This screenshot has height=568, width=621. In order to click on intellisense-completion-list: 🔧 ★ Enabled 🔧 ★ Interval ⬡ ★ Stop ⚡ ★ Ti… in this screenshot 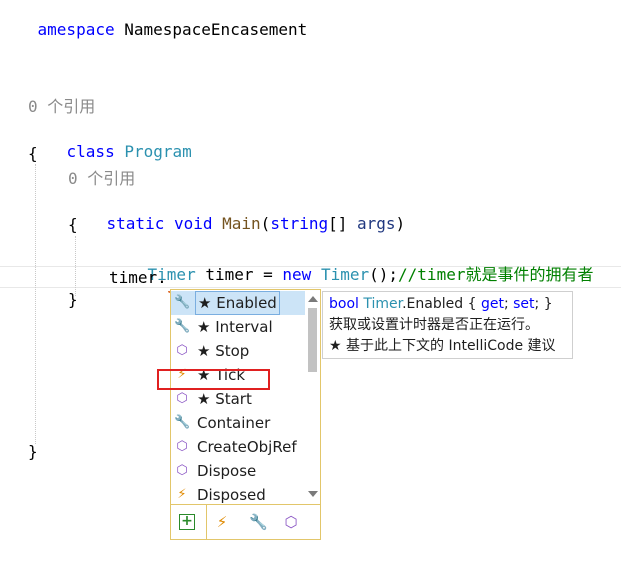, I will do `click(245, 414)`.